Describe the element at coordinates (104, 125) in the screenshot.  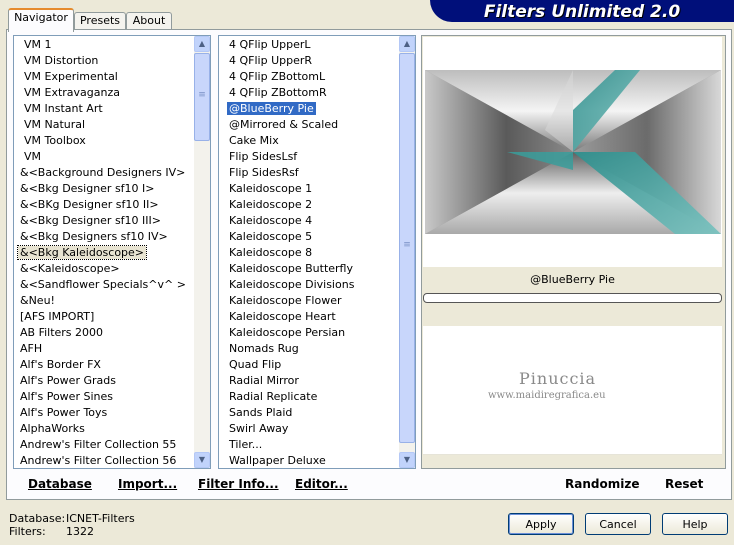
I see `category-item: VM Natural` at that location.